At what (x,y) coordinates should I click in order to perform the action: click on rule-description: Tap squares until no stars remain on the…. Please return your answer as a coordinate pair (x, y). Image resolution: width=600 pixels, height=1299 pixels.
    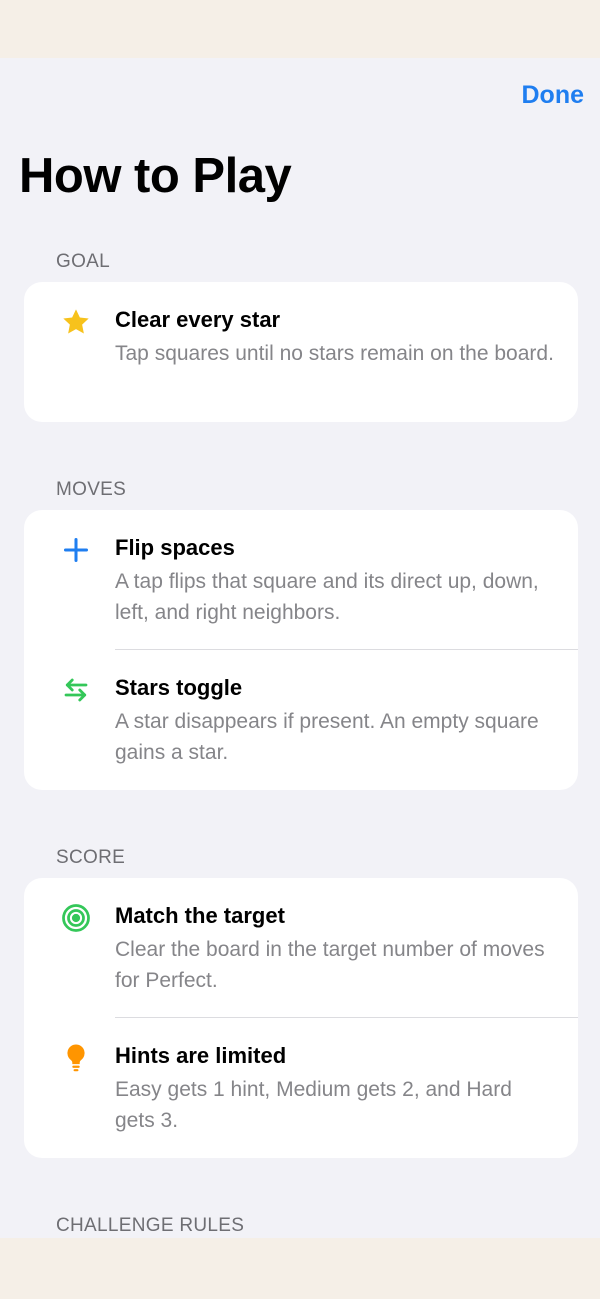
    Looking at the image, I should click on (334, 353).